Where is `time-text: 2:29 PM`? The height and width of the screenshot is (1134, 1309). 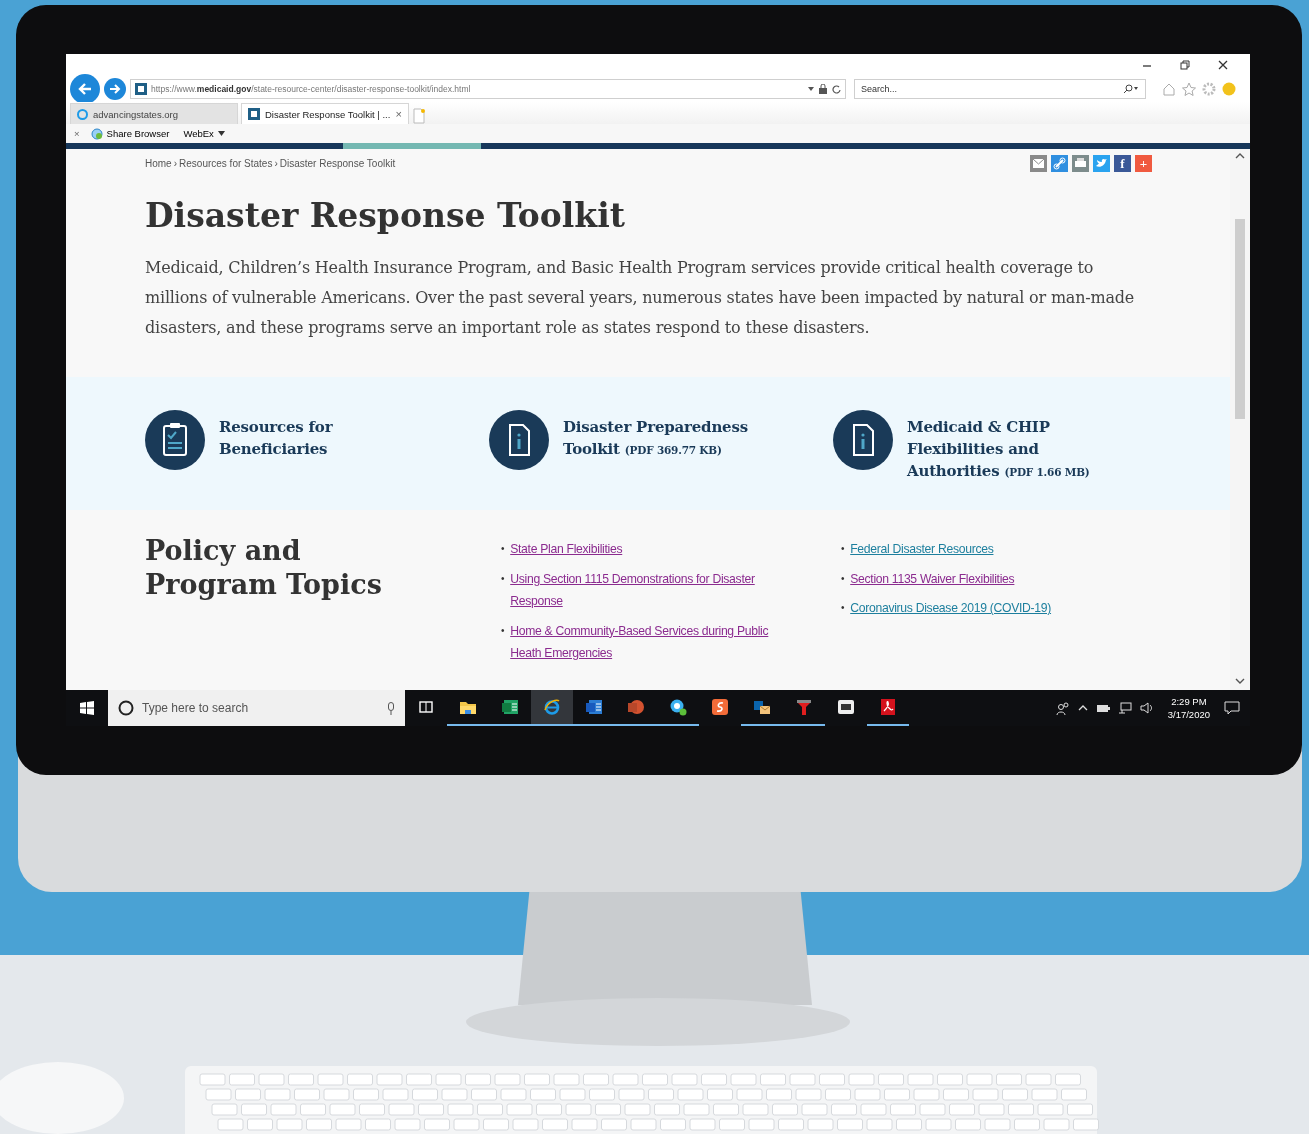 time-text: 2:29 PM is located at coordinates (1189, 701).